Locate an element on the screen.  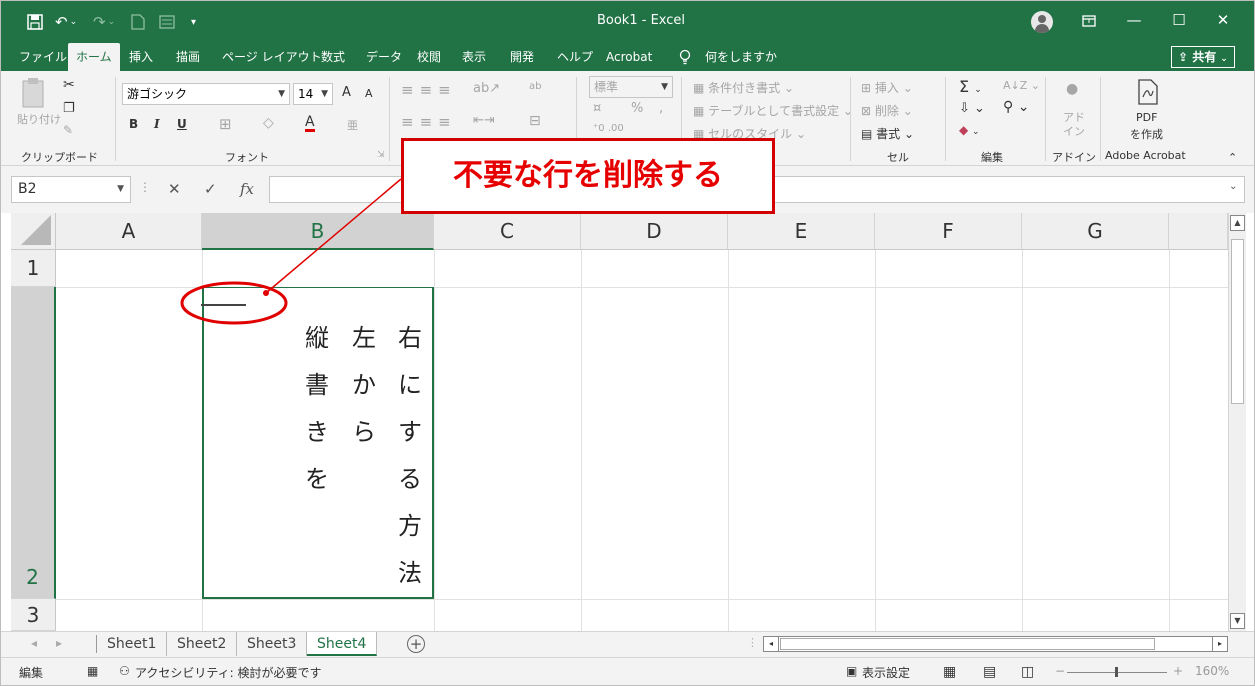
scroll-down-icon: ▼ is located at coordinates (1237, 621).